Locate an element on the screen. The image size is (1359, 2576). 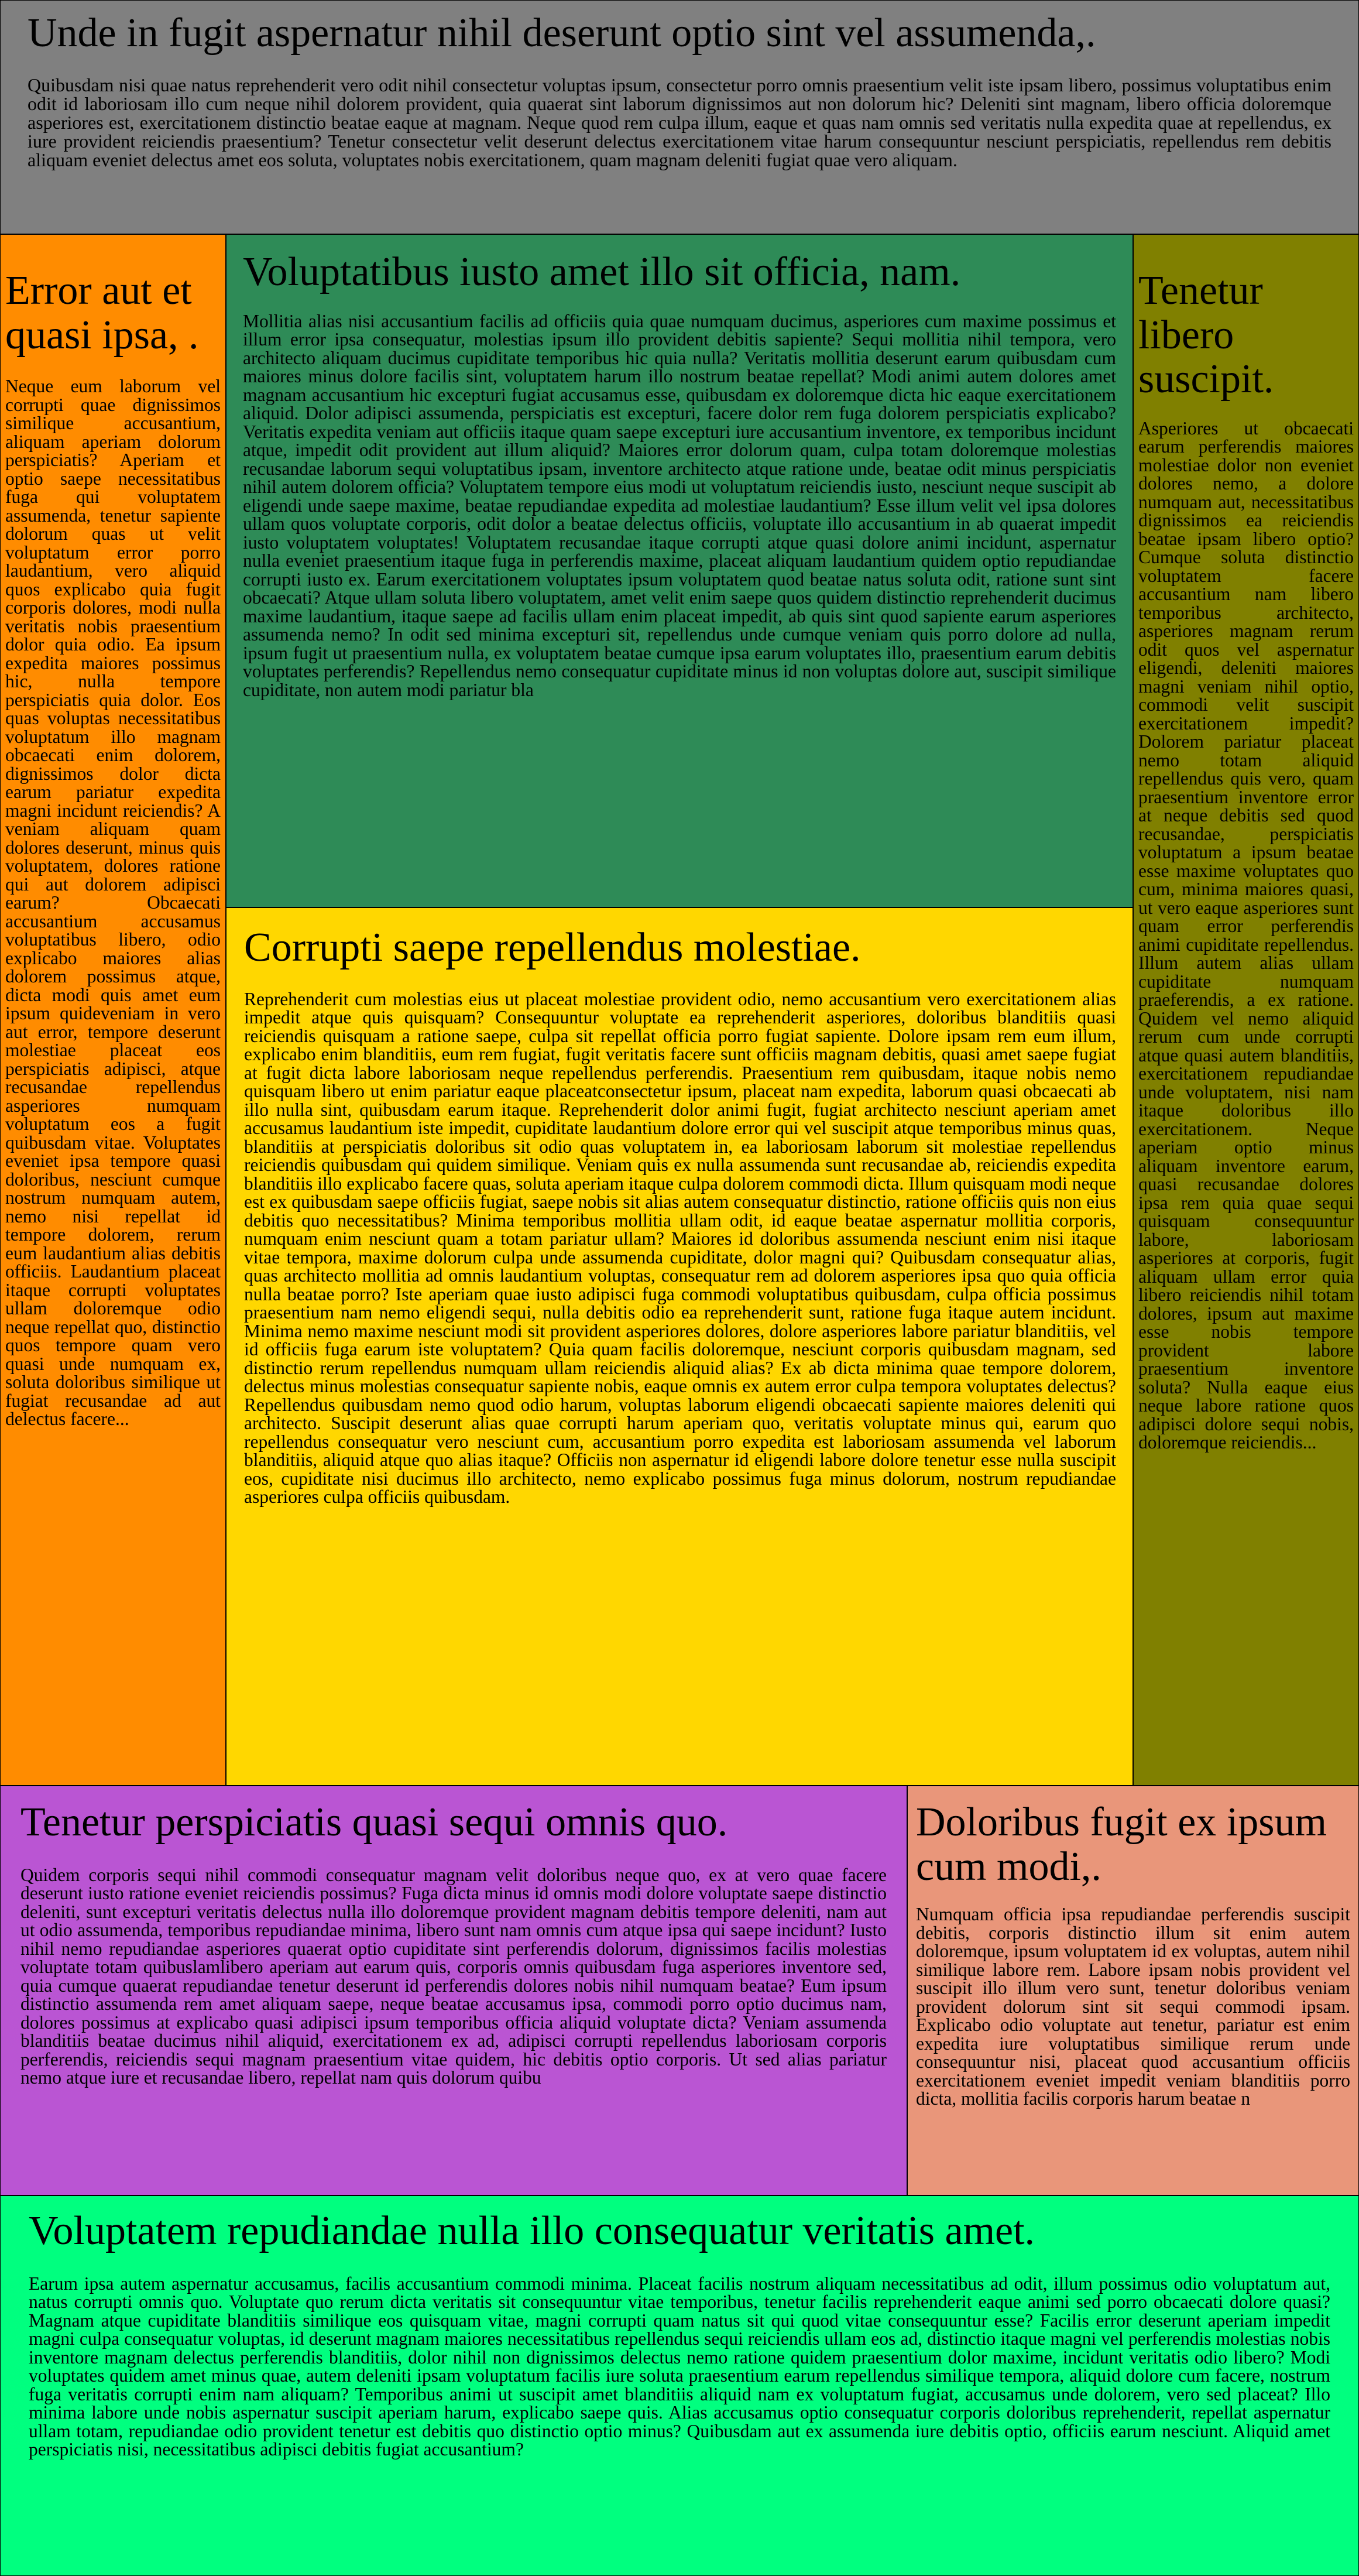
section-heading: Error aut et quasi ipsa, . is located at coordinates (102, 313).